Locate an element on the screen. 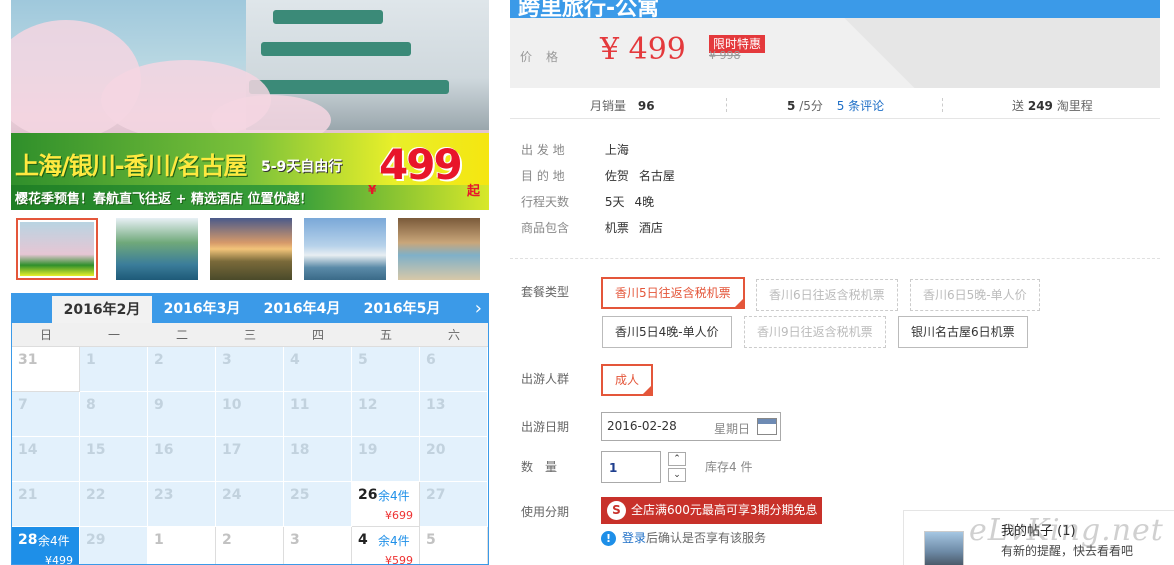  package-option: 香川5日往返含税机票 ✓ is located at coordinates (673, 293).